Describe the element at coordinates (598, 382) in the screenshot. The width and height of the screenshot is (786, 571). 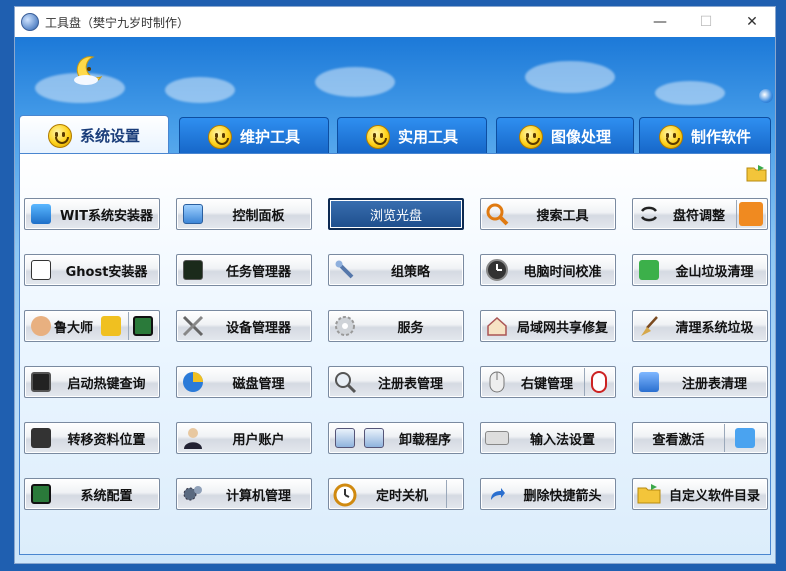
I see `mouse-red-icon` at that location.